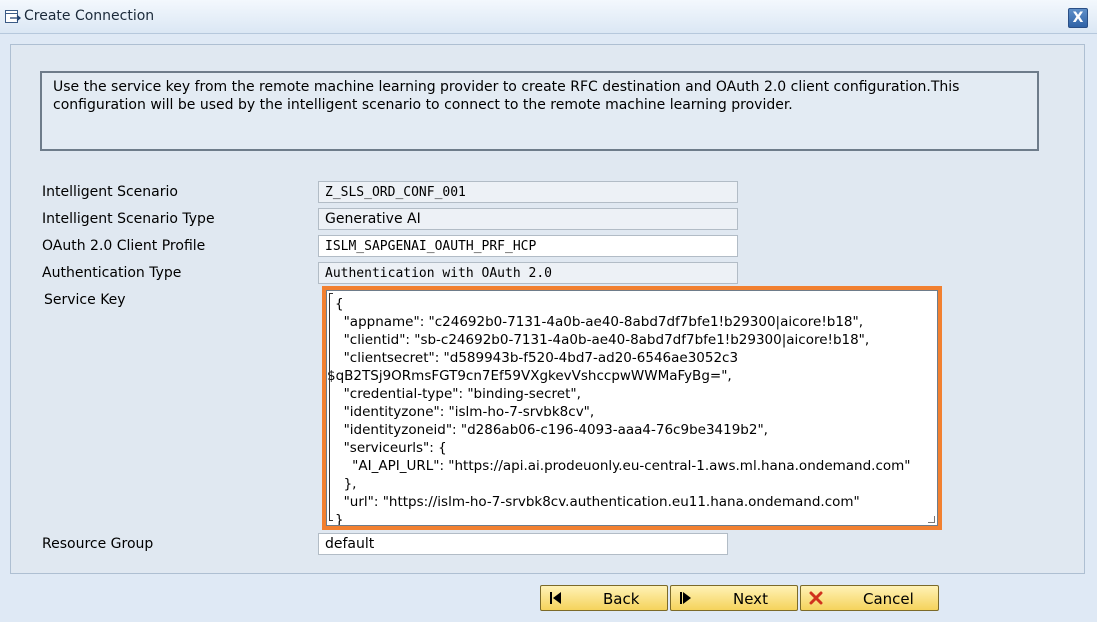 This screenshot has width=1097, height=622. What do you see at coordinates (523, 544) in the screenshot?
I see `resource-group-field: default` at bounding box center [523, 544].